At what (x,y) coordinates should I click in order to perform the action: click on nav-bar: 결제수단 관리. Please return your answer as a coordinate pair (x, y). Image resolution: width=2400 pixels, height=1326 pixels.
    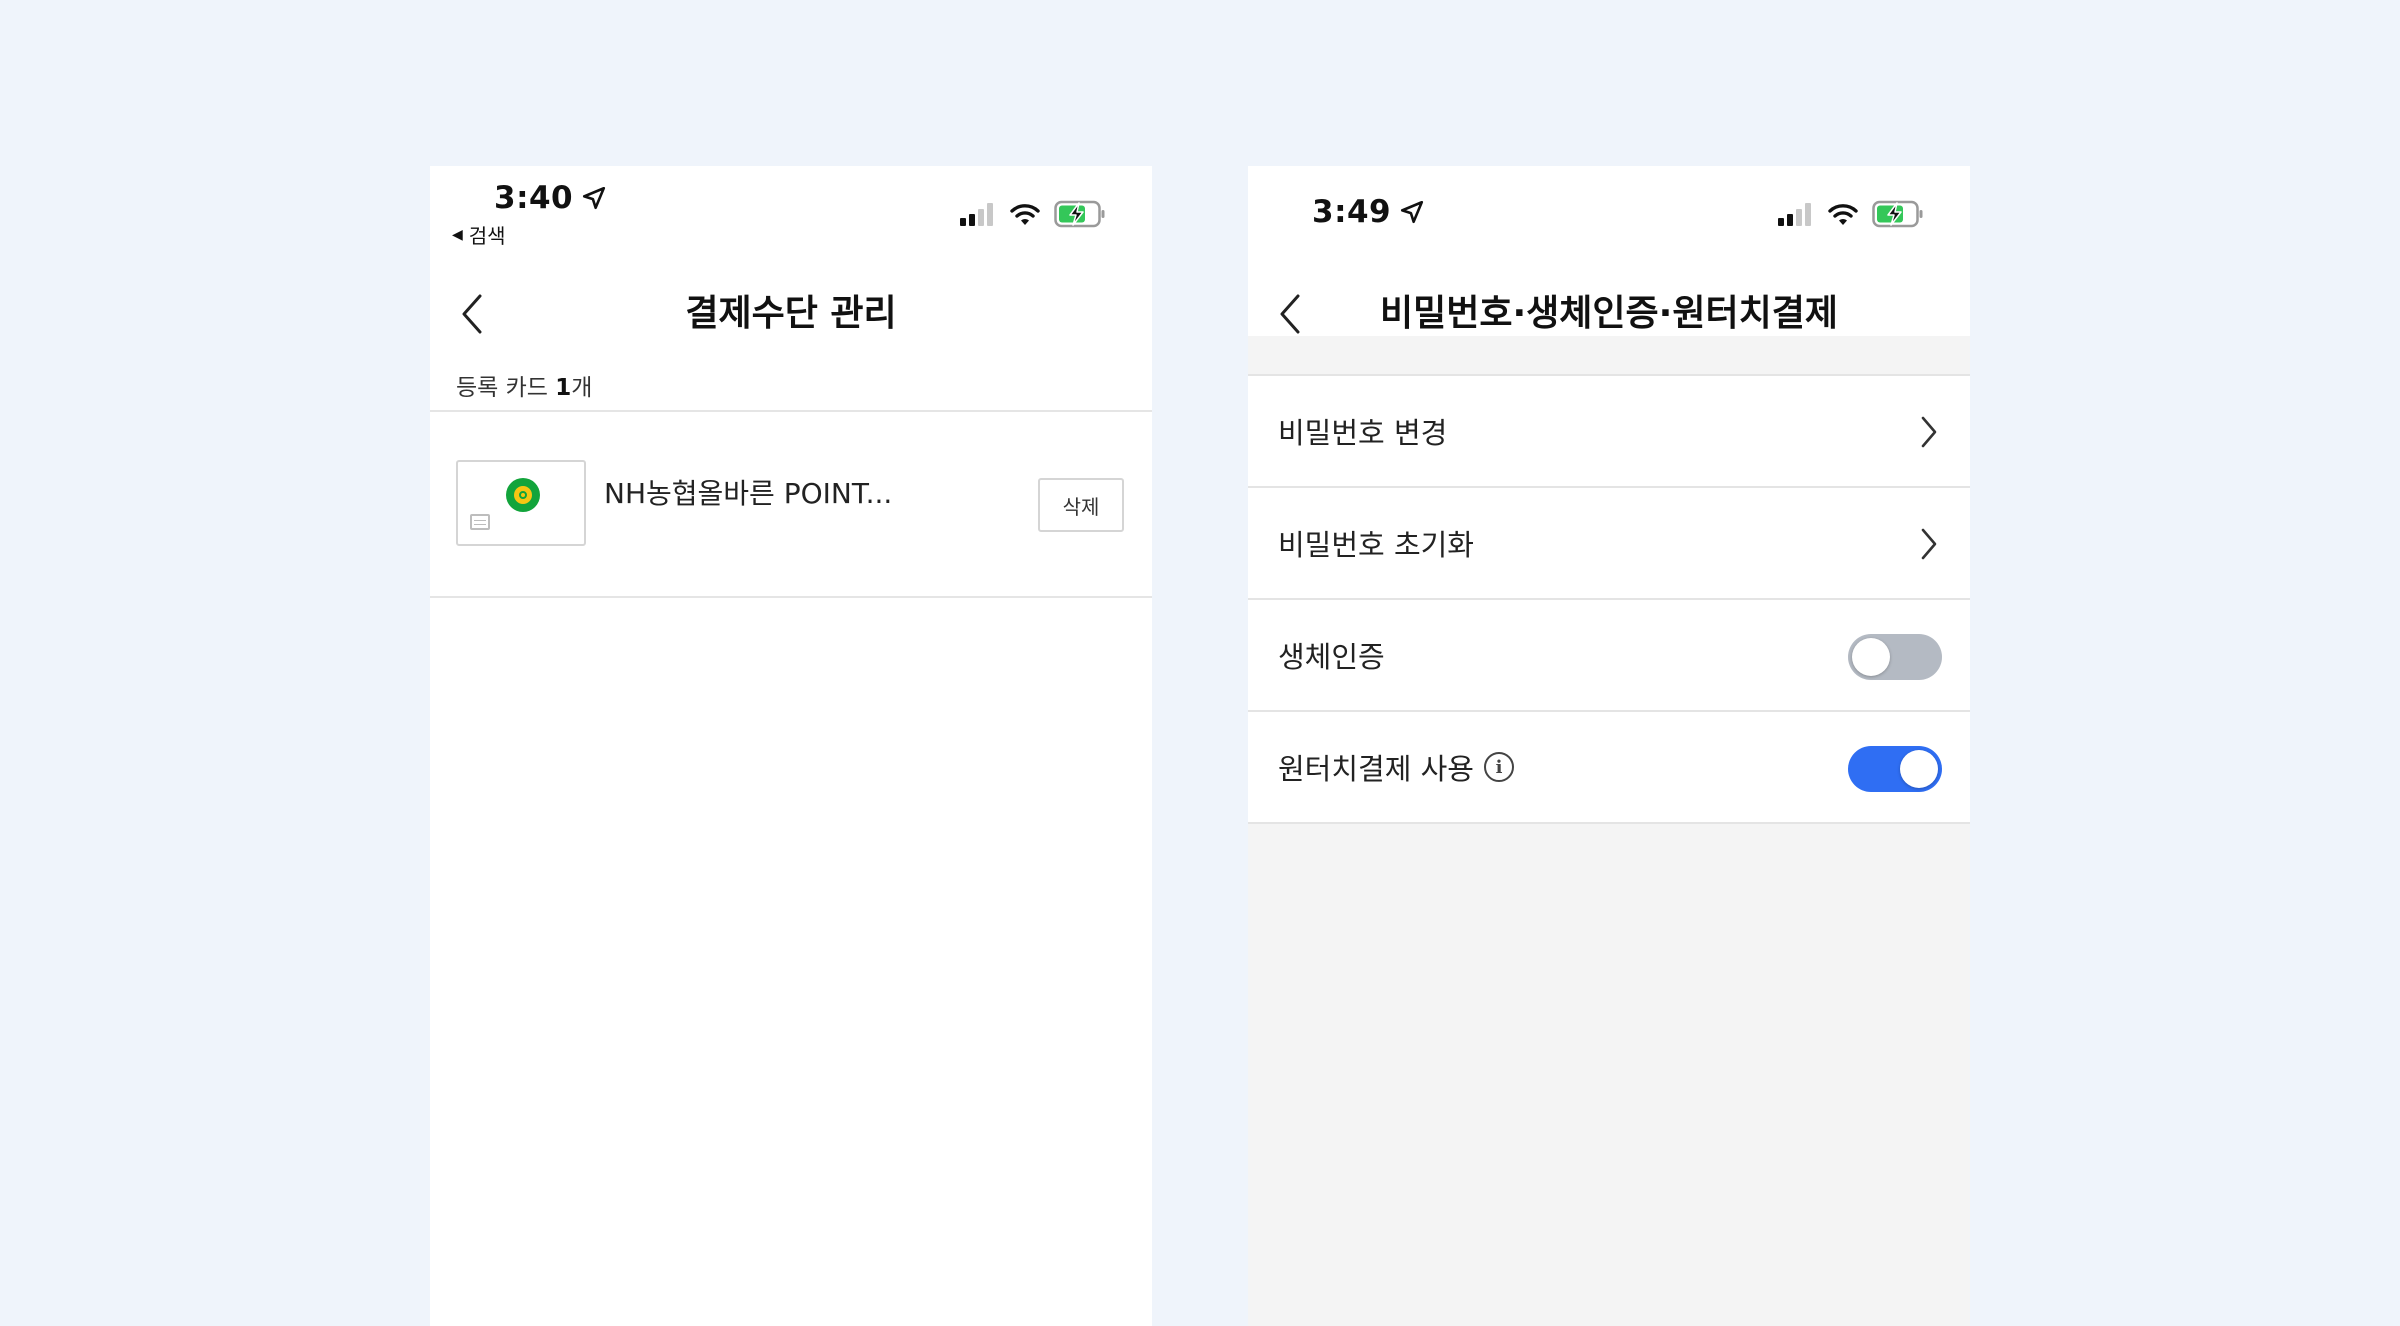
    Looking at the image, I should click on (791, 314).